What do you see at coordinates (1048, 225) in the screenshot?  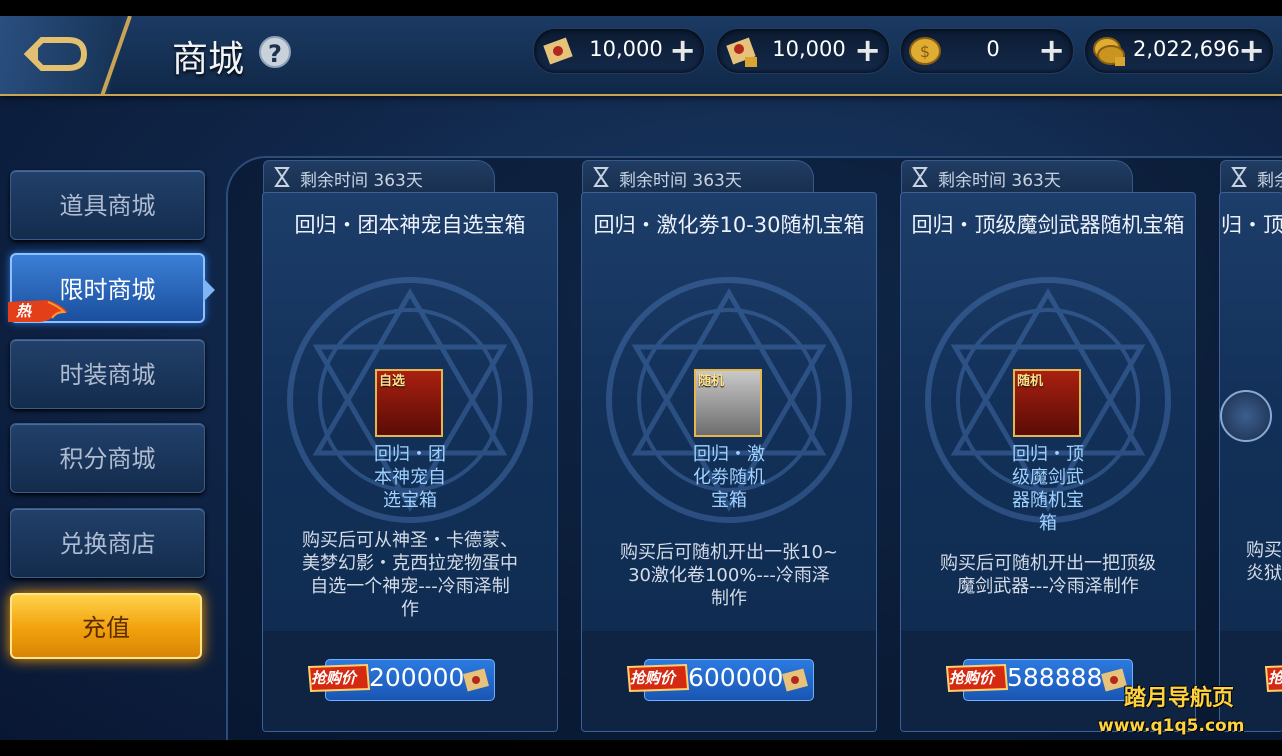 I see `product-title: 回归・顶级魔剑武器随机宝箱` at bounding box center [1048, 225].